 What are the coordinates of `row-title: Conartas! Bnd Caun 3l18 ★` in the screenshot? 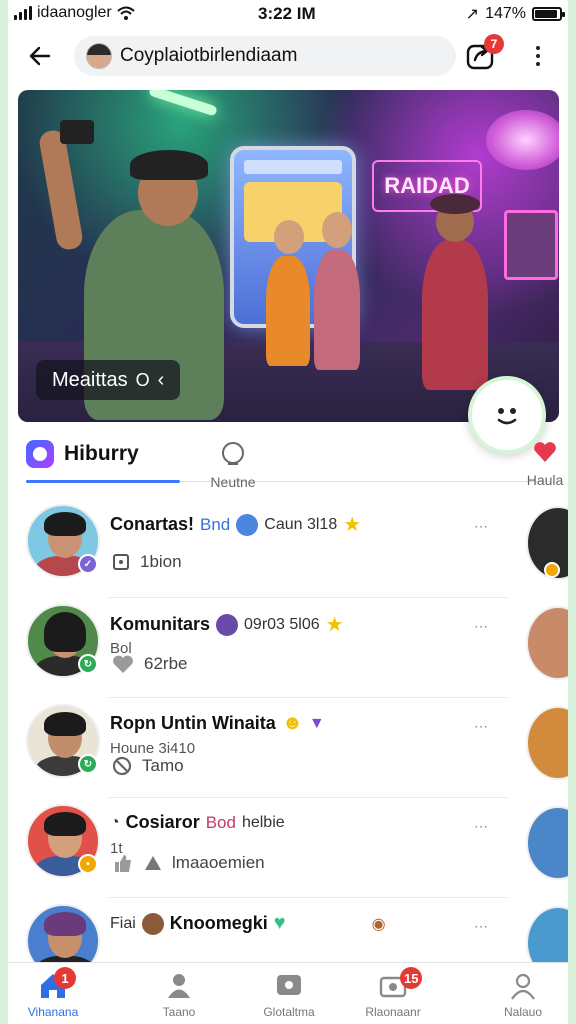 It's located at (235, 524).